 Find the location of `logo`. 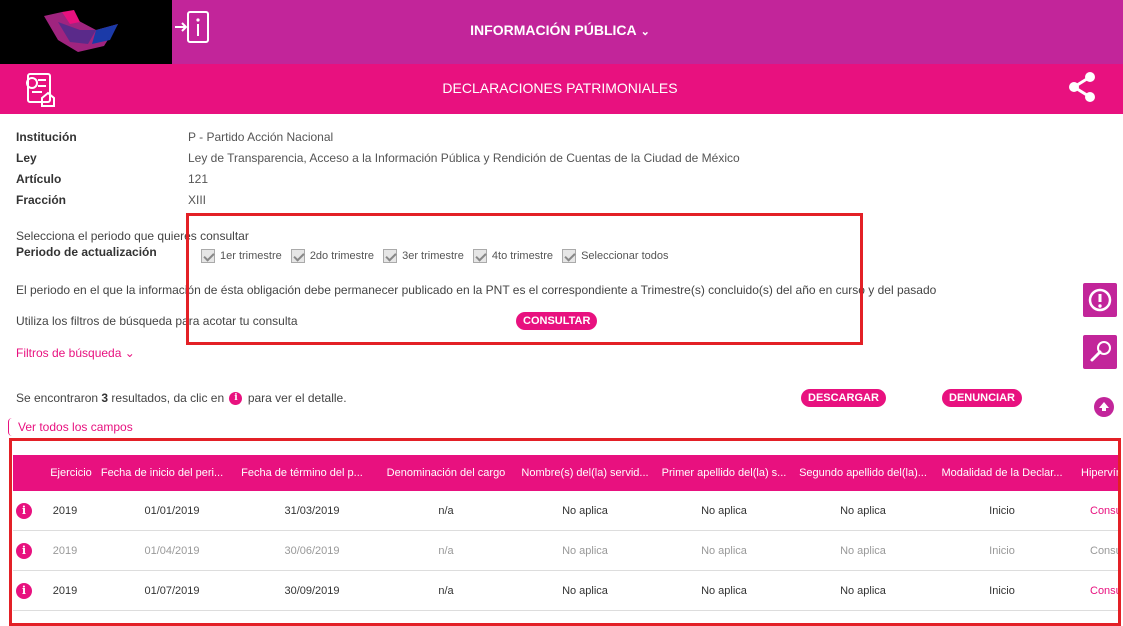

logo is located at coordinates (86, 32).